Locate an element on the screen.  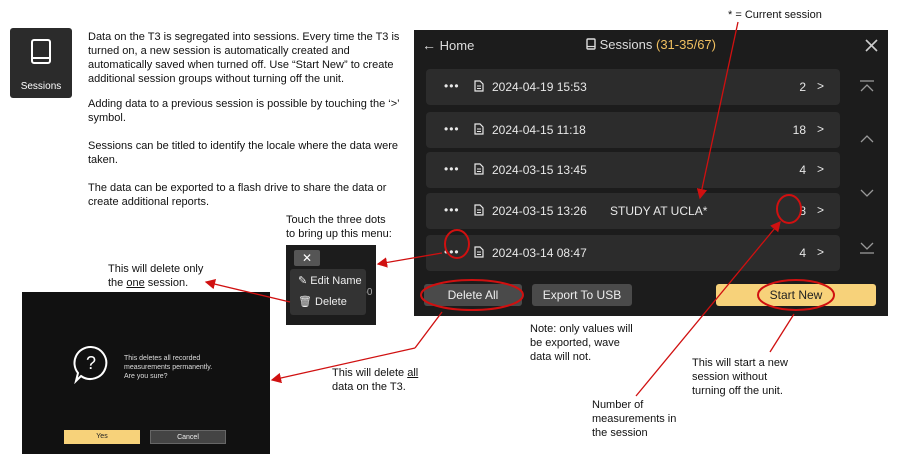
delete-all-note-1: This will delete all is located at coordinates (375, 373).